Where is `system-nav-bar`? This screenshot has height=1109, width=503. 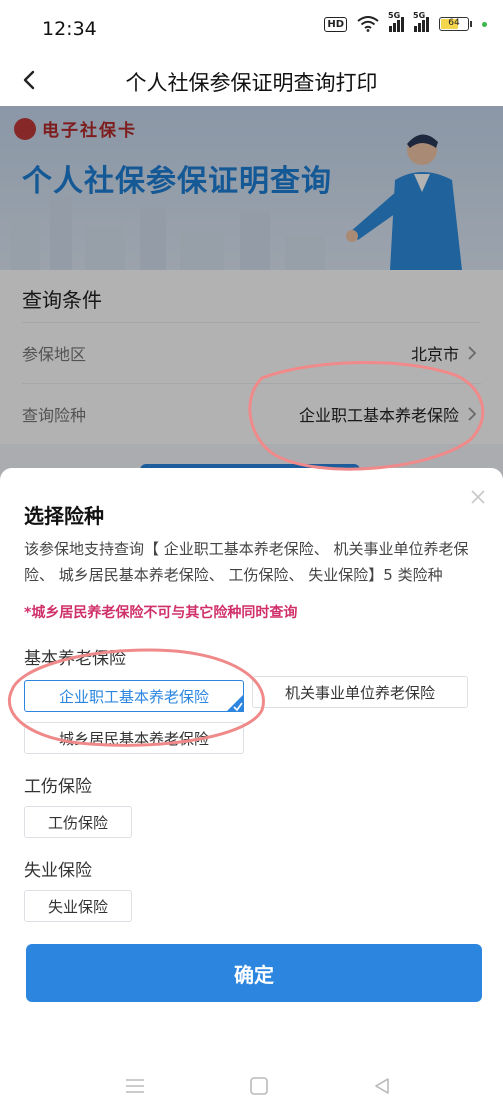
system-nav-bar is located at coordinates (251, 1086).